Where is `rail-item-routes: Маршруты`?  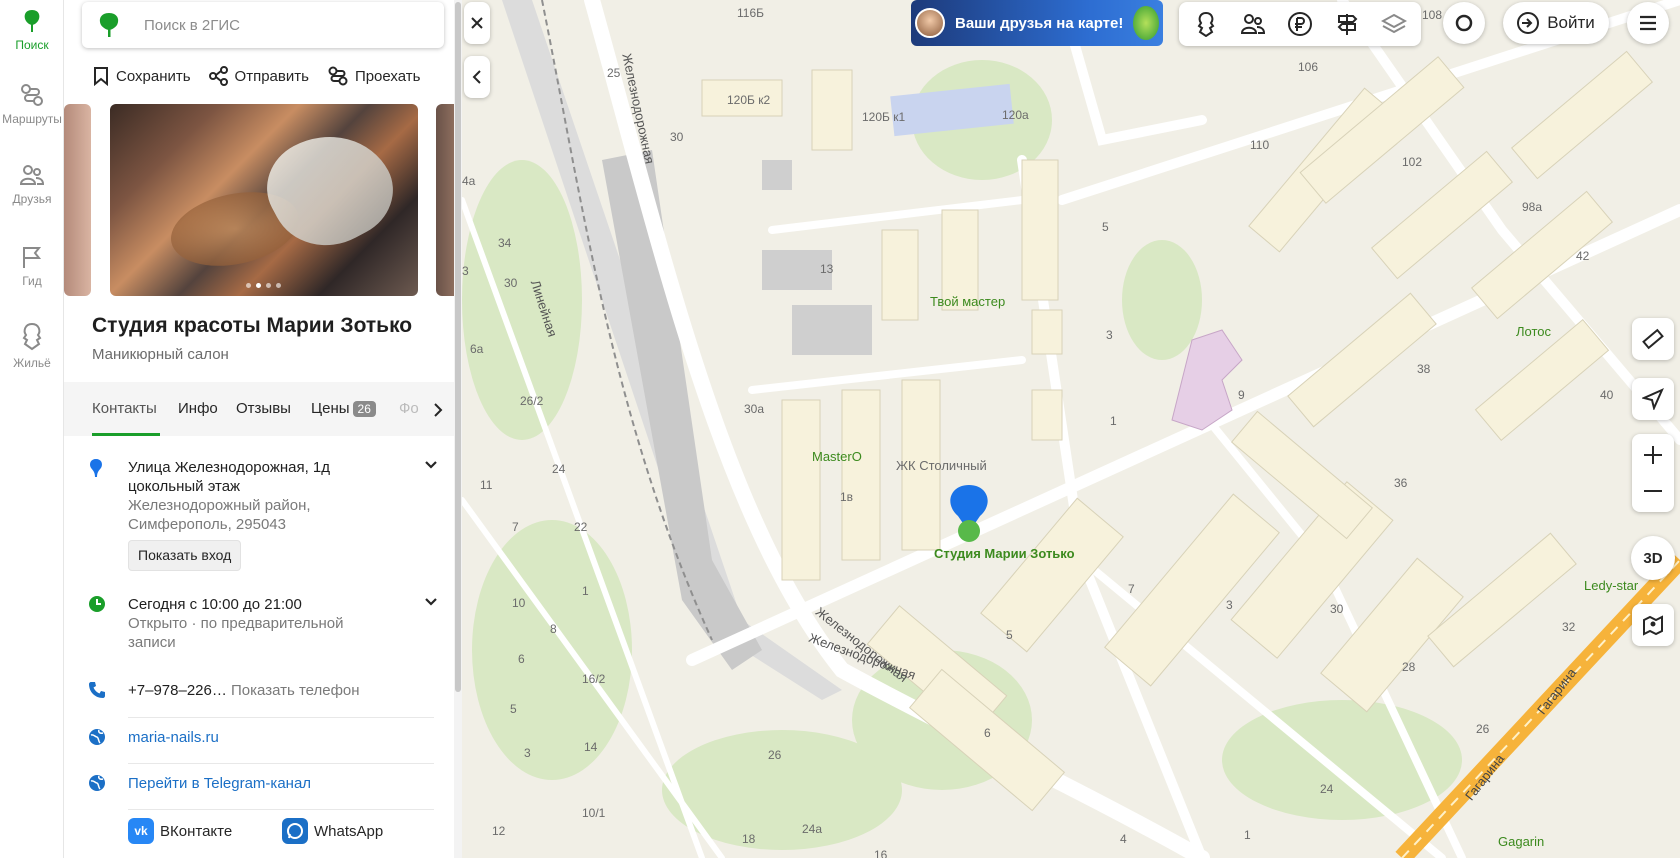 rail-item-routes: Маршруты is located at coordinates (32, 104).